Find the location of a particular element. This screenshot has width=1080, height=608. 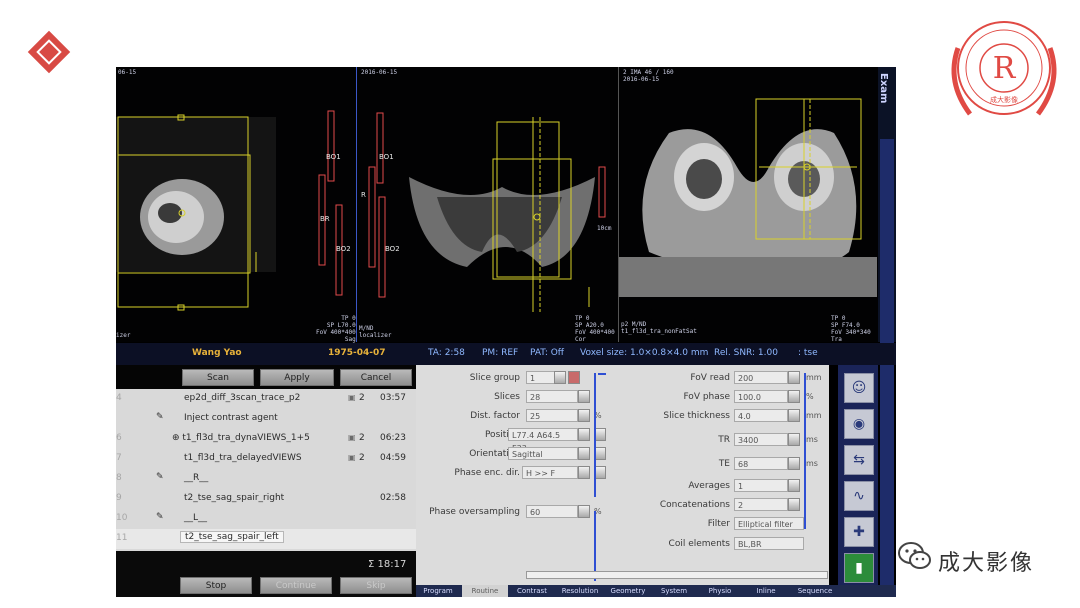

stop-button: Stop is located at coordinates (216, 585).